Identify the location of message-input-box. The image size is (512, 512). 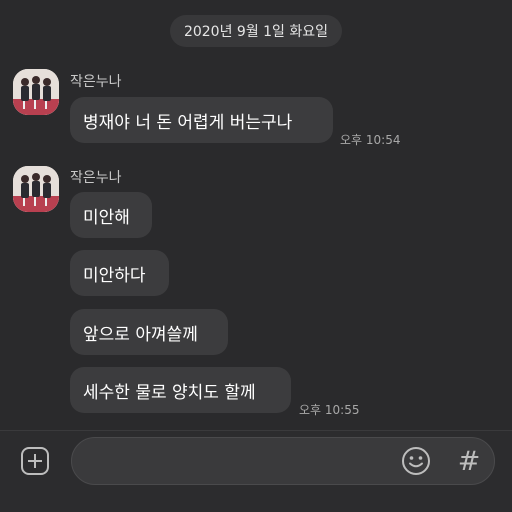
(283, 461).